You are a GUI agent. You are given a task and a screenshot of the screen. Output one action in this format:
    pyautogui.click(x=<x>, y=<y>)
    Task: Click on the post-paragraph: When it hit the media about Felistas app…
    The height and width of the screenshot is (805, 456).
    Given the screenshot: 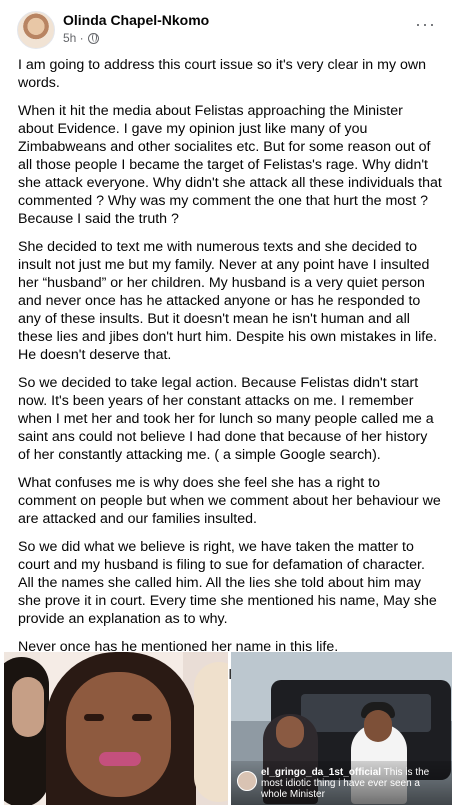 What is the action you would take?
    pyautogui.click(x=230, y=165)
    